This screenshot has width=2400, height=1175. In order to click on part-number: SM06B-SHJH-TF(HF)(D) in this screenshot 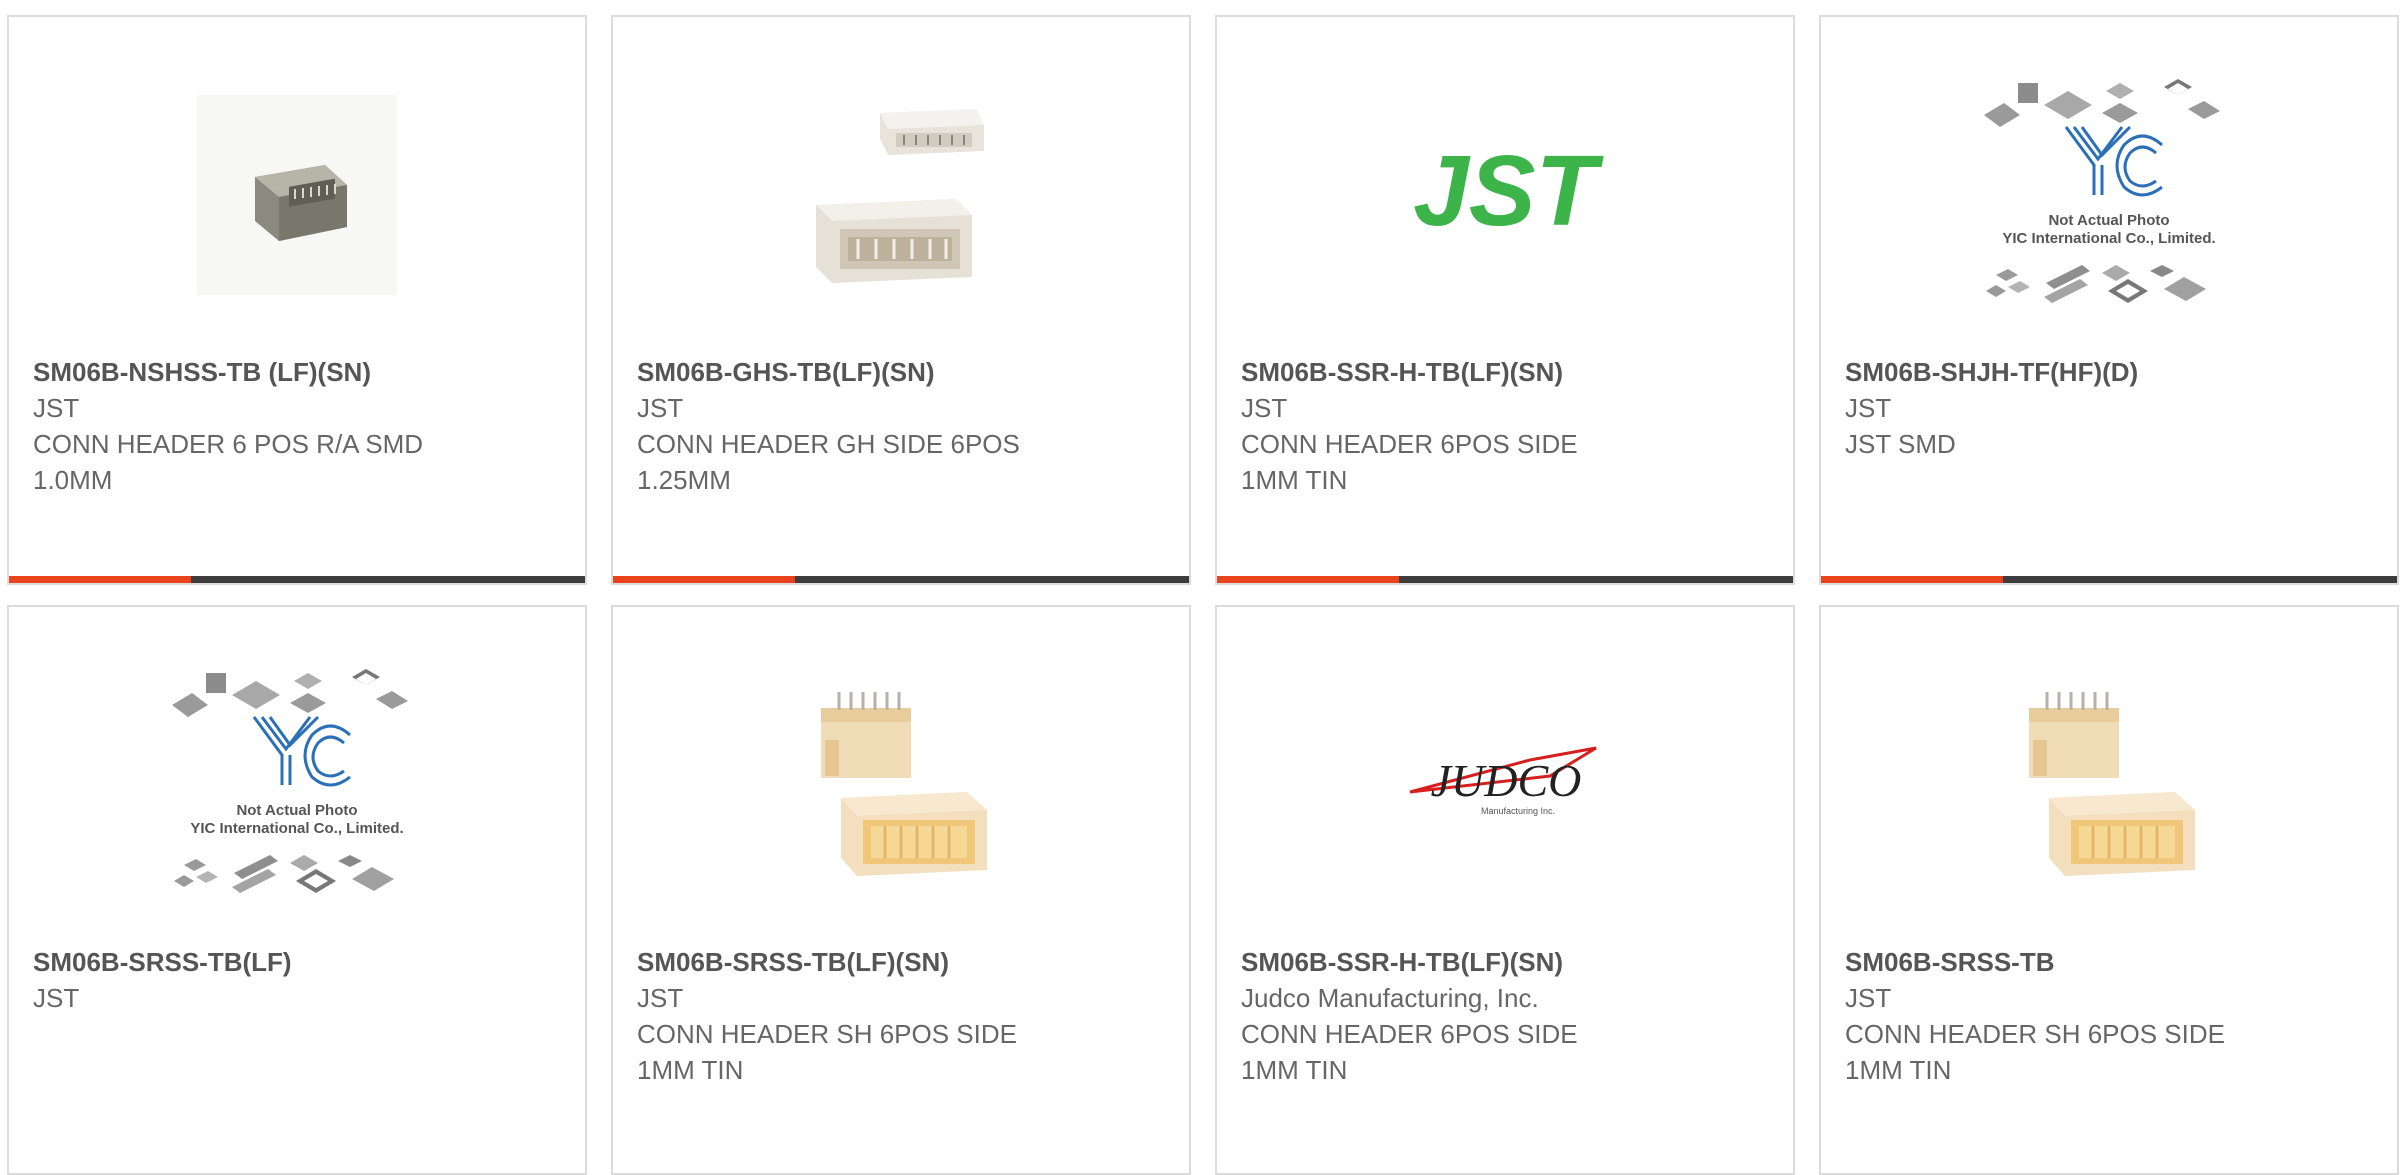, I will do `click(2111, 372)`.